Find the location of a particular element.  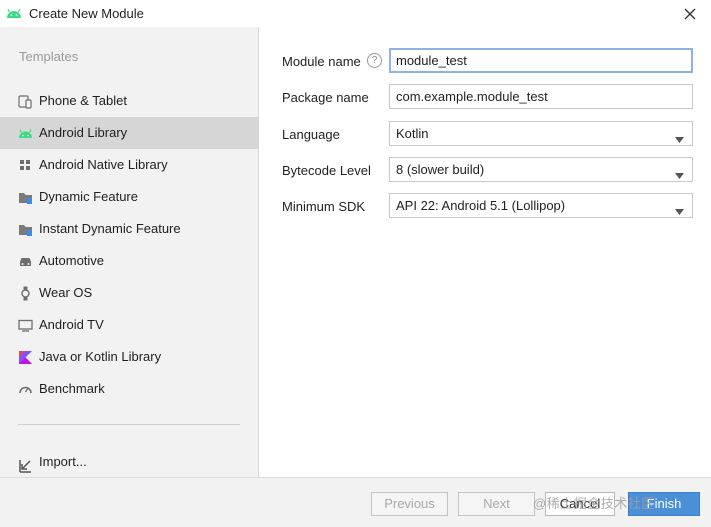

package-name-label: Package name is located at coordinates (325, 97).